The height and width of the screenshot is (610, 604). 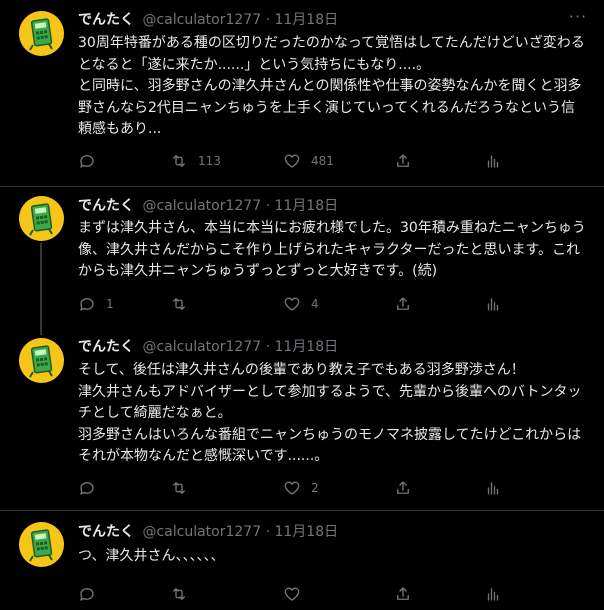 I want to click on like-button, so click(x=297, y=594).